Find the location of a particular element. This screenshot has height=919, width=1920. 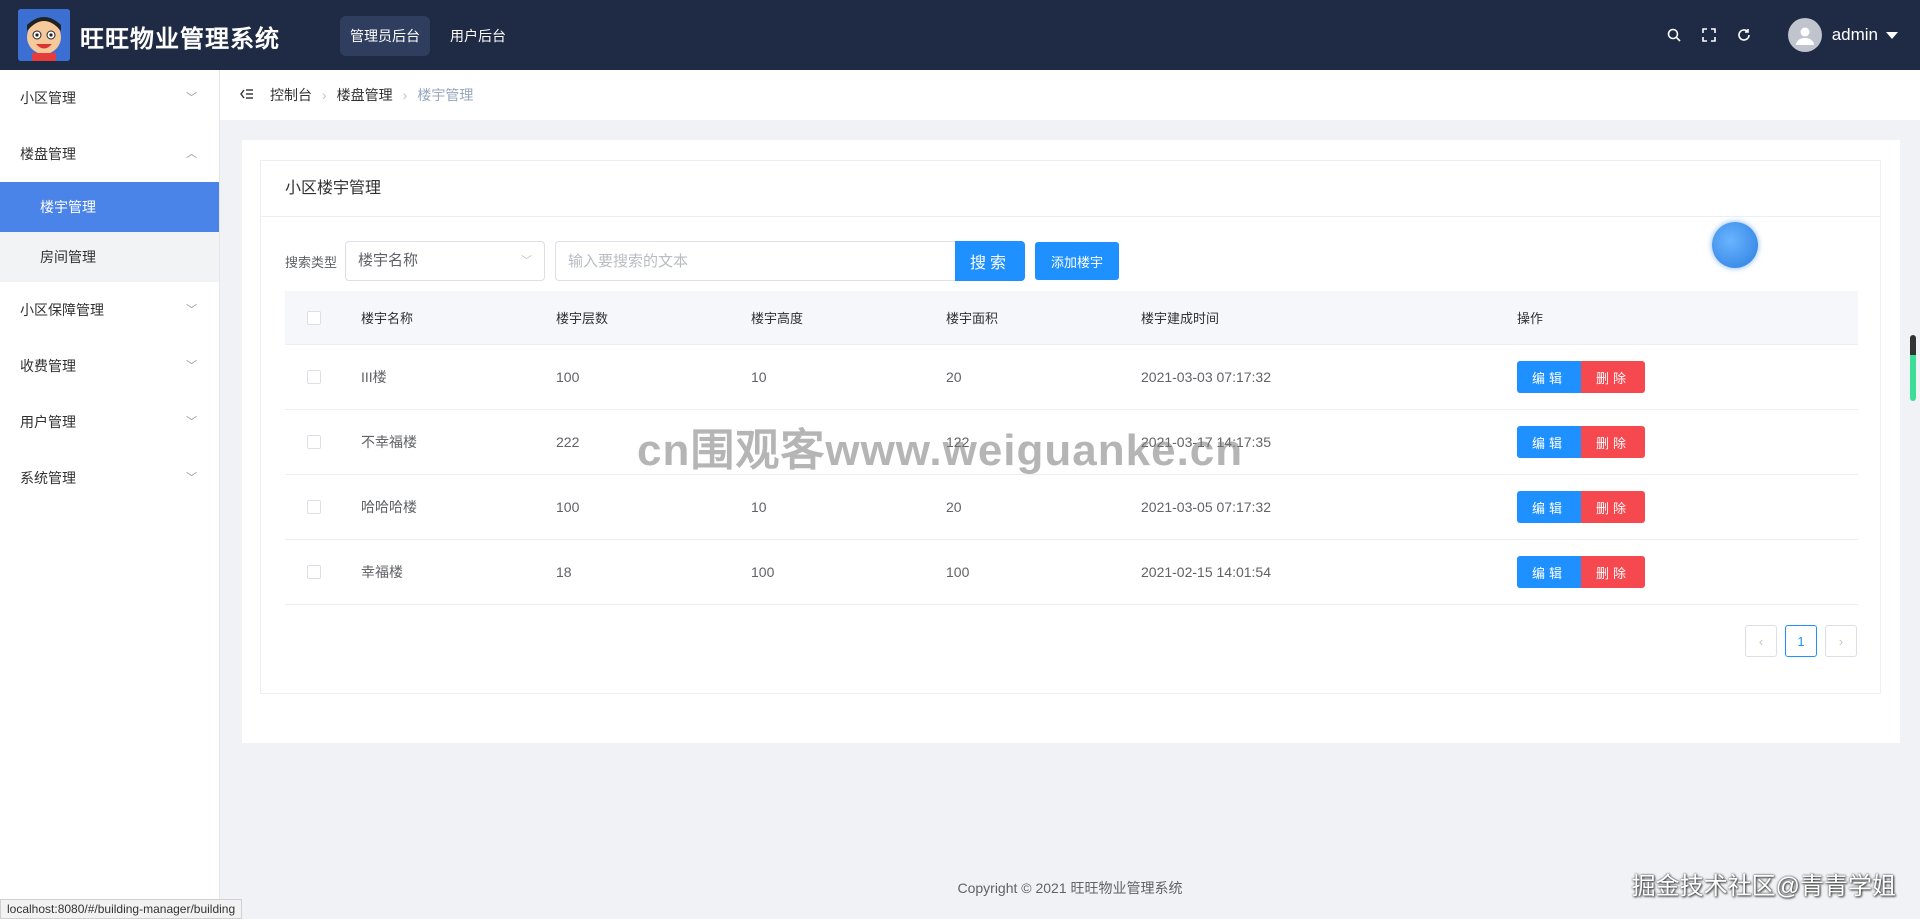

search-type-value: 楼宇名称 is located at coordinates (388, 260).